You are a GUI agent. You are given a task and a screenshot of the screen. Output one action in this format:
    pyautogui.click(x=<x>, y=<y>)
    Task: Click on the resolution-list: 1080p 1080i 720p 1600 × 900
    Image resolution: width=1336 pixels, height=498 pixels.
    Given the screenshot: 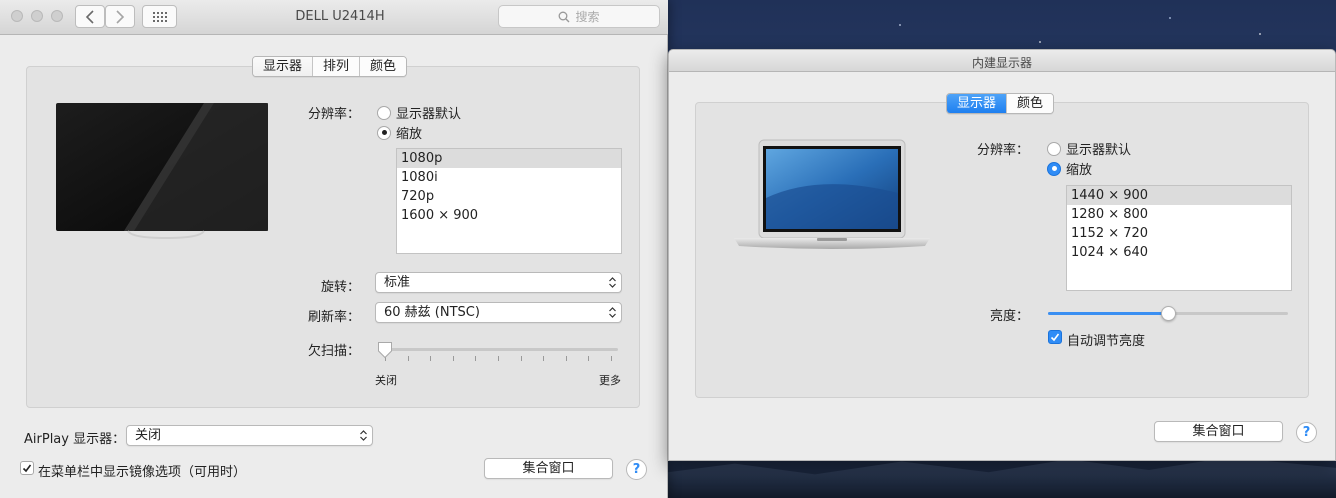 What is the action you would take?
    pyautogui.click(x=509, y=201)
    